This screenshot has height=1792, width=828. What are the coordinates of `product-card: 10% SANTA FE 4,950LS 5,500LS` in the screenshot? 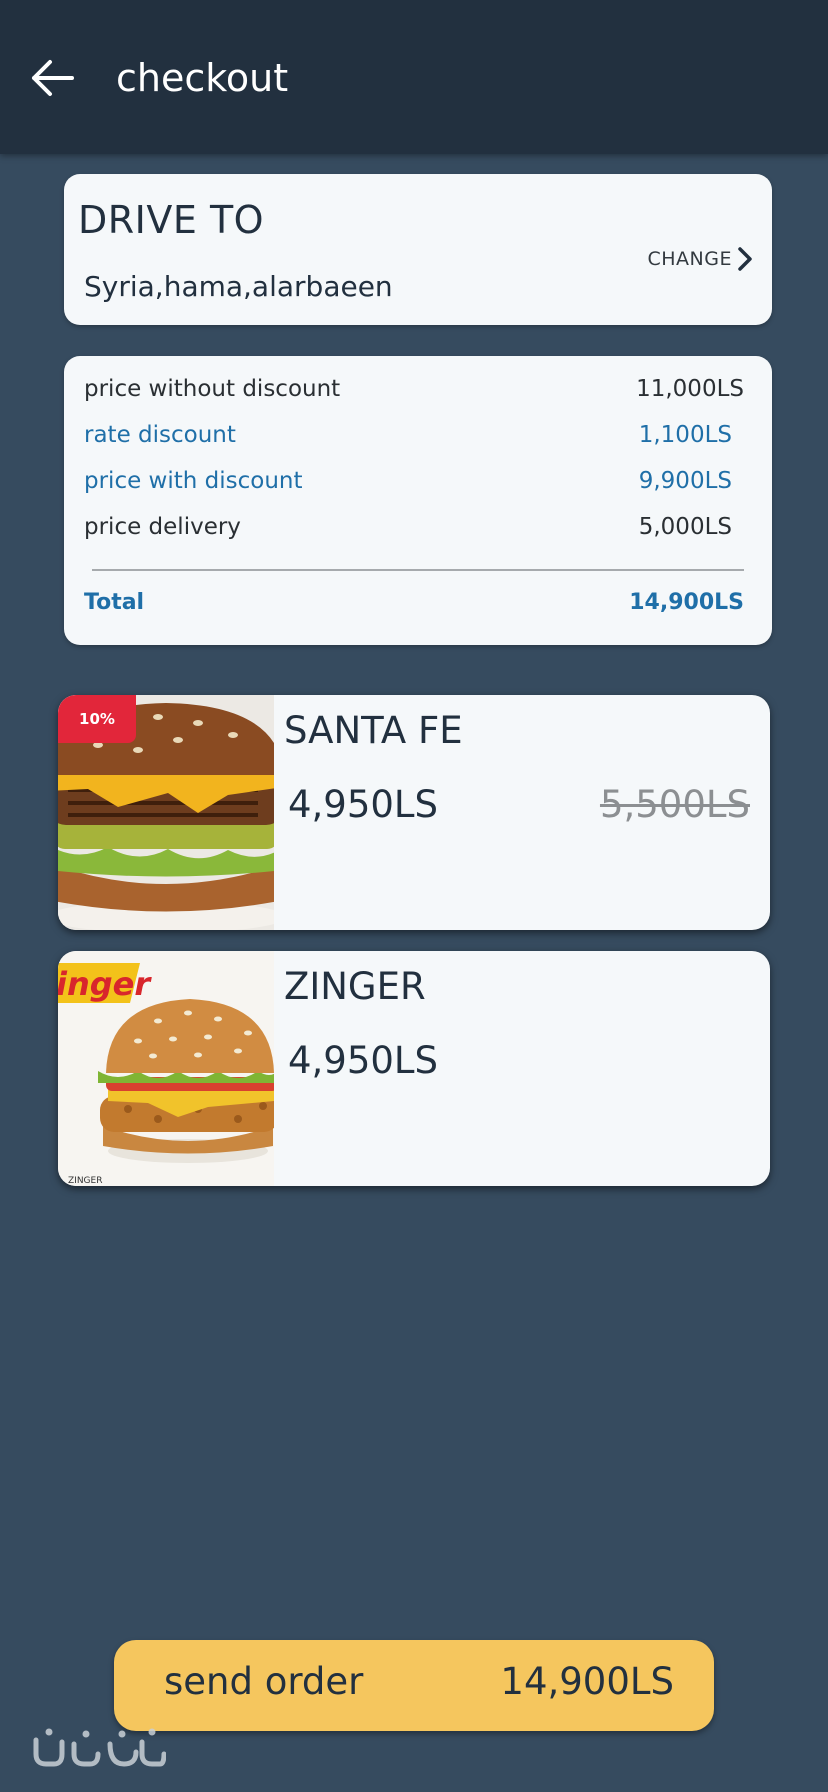 It's located at (414, 812).